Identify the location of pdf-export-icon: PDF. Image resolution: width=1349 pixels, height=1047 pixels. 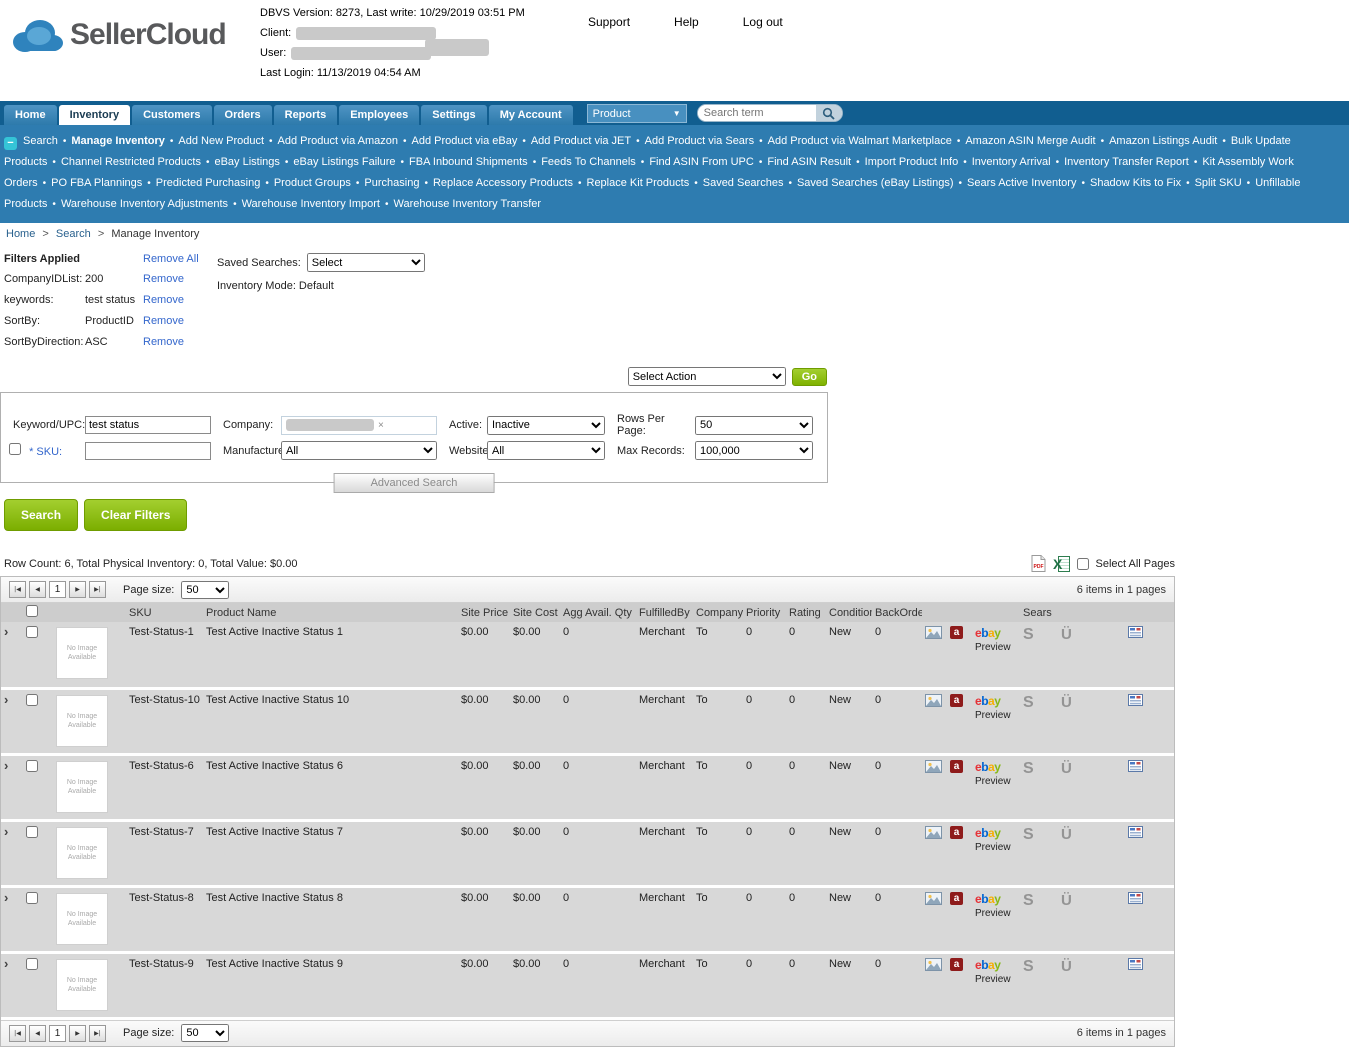
(1038, 563).